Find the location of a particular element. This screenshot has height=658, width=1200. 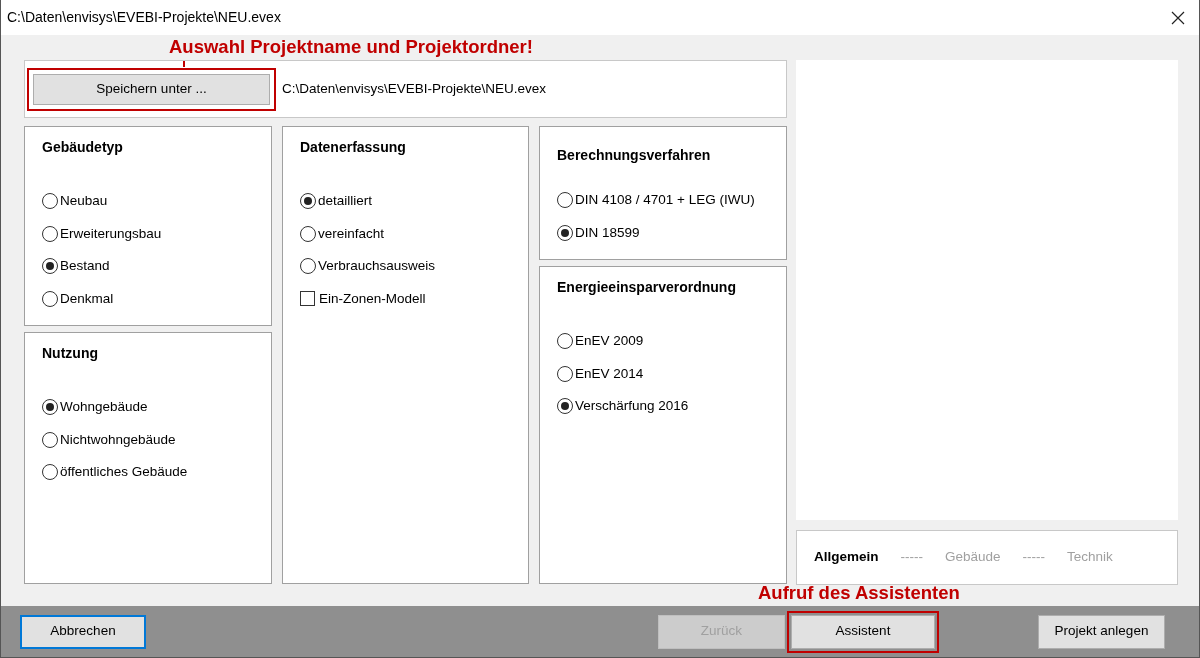

radio-option: vereinfacht is located at coordinates (405, 233).